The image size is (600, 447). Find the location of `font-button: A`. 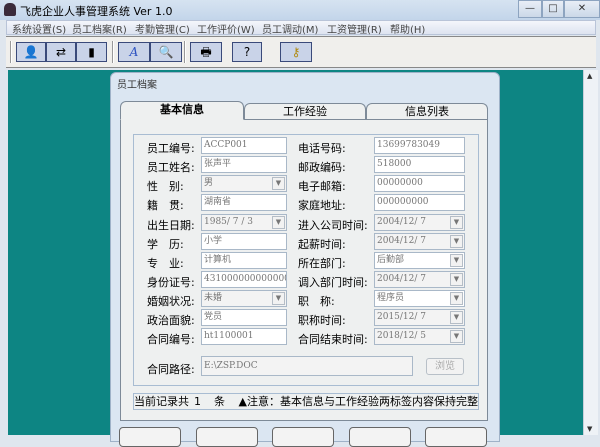

font-button: A is located at coordinates (134, 52).